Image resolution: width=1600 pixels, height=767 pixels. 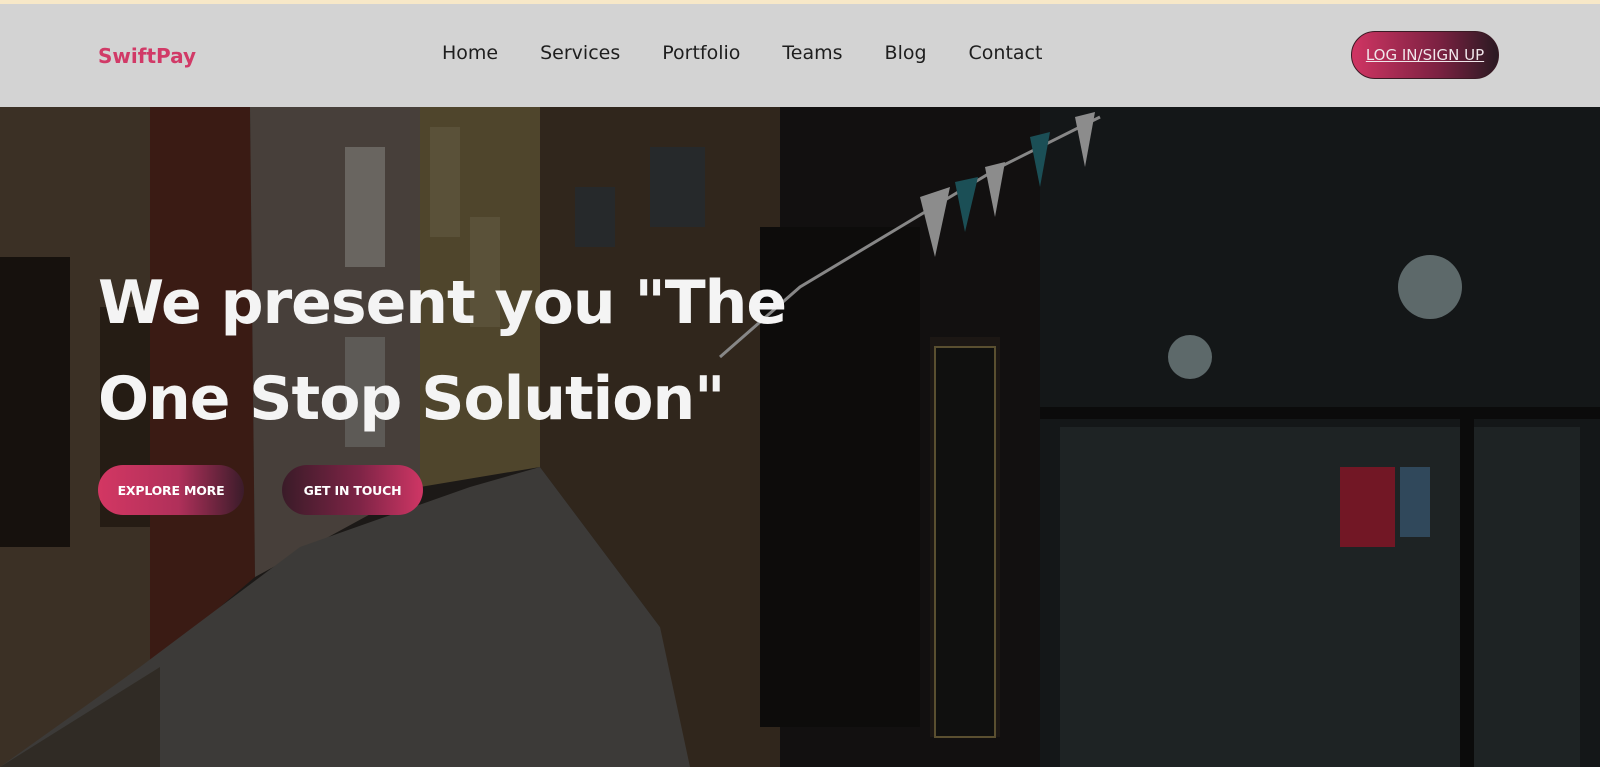 What do you see at coordinates (260, 490) in the screenshot?
I see `hero-actions: EXPLORE MORE GET IN TOUCH` at bounding box center [260, 490].